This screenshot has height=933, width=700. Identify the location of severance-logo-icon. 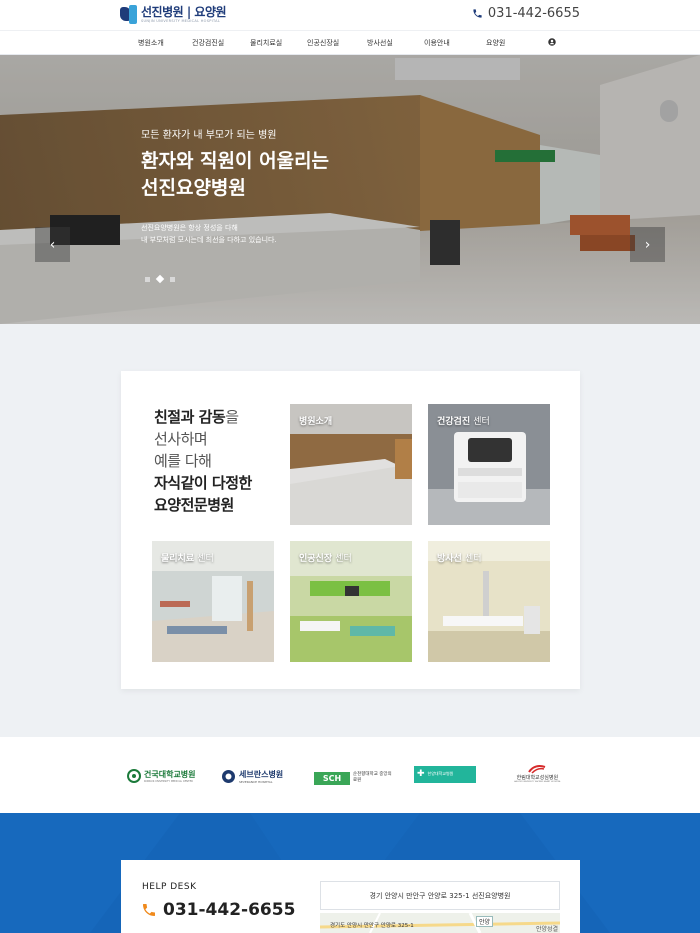
(228, 776).